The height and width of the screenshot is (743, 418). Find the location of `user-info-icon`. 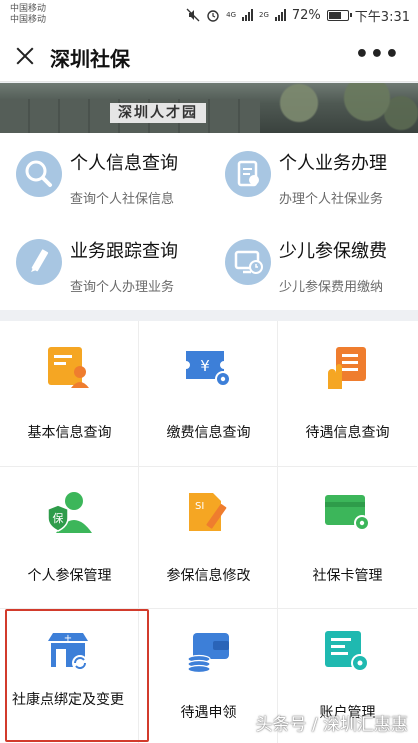

user-info-icon is located at coordinates (69, 368).